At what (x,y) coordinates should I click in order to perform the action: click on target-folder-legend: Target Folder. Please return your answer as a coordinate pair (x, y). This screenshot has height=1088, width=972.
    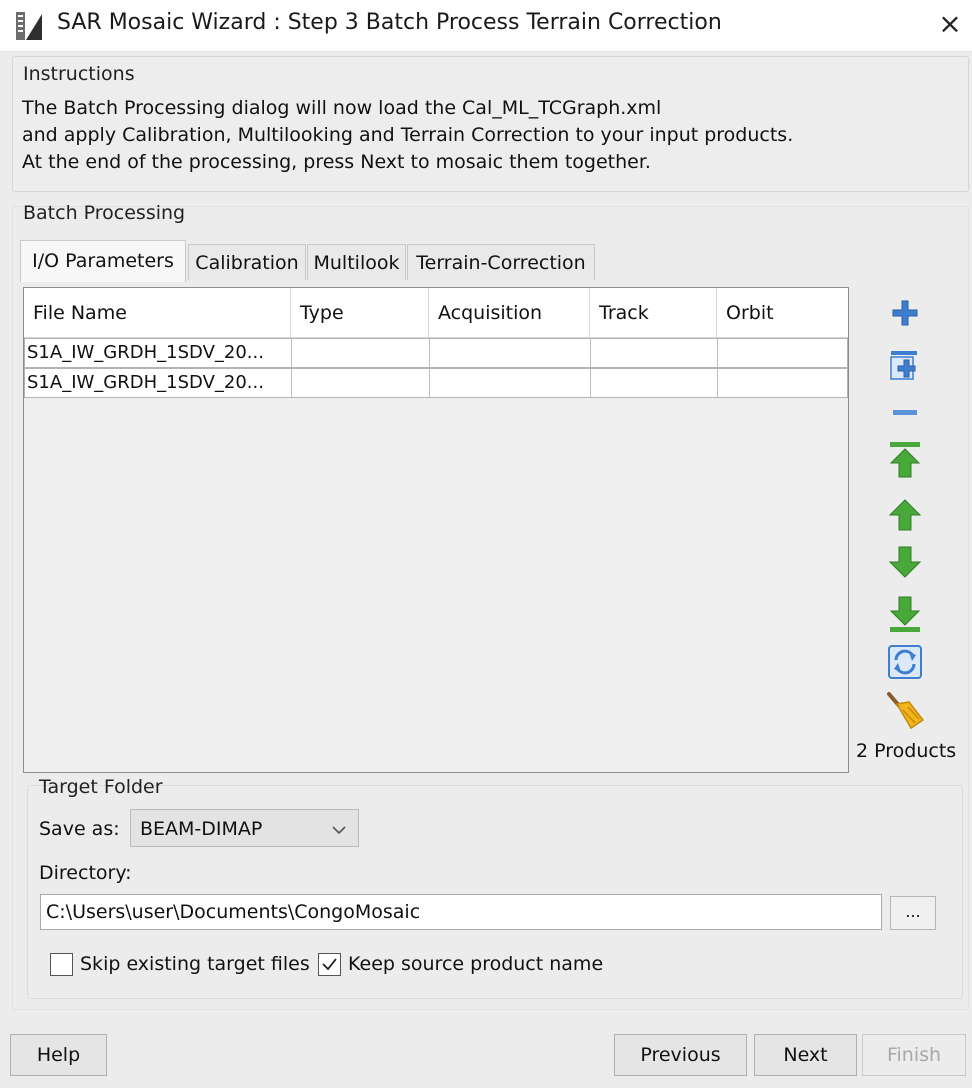
    Looking at the image, I should click on (101, 787).